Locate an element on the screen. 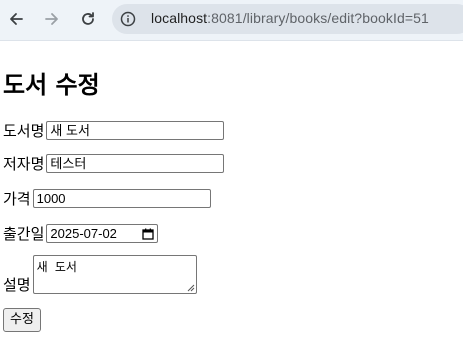  url-host: localhost is located at coordinates (179, 18).